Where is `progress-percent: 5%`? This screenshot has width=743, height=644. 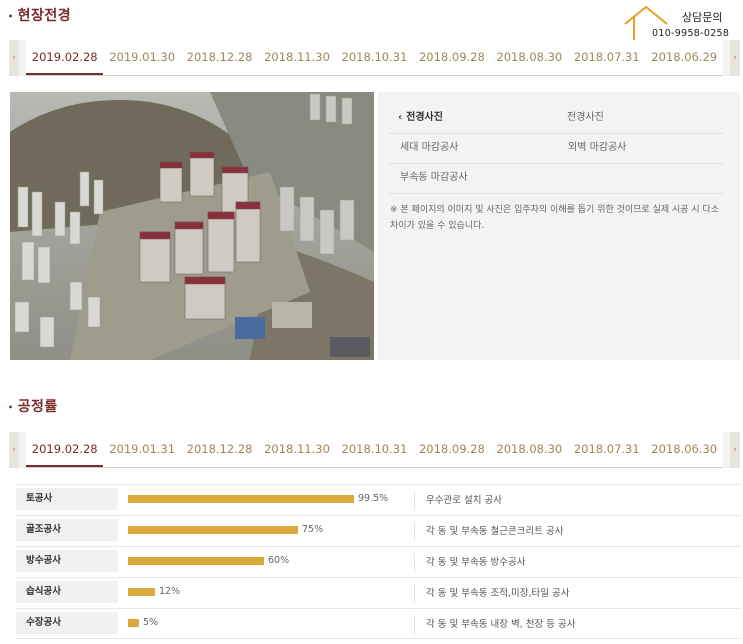 progress-percent: 5% is located at coordinates (151, 622).